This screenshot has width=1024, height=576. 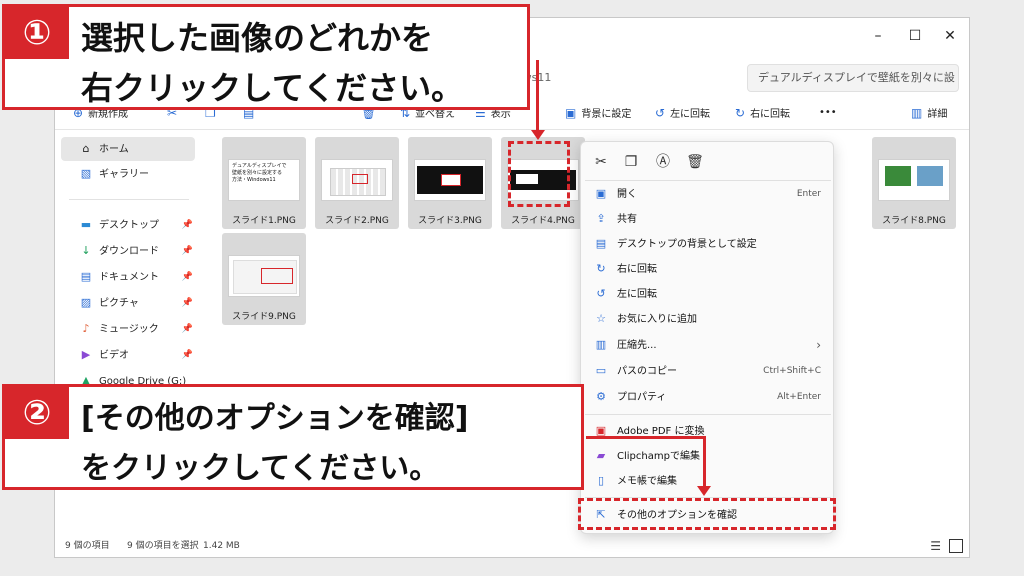 I want to click on item-count: 9 個の項目, so click(x=87, y=546).